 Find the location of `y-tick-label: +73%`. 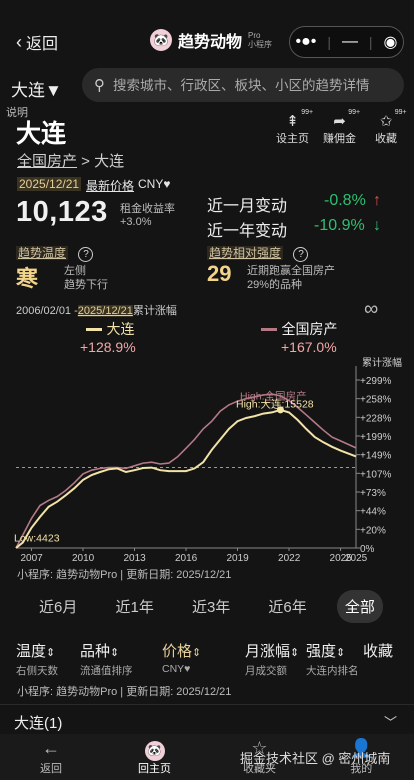

y-tick-label: +73% is located at coordinates (373, 493).